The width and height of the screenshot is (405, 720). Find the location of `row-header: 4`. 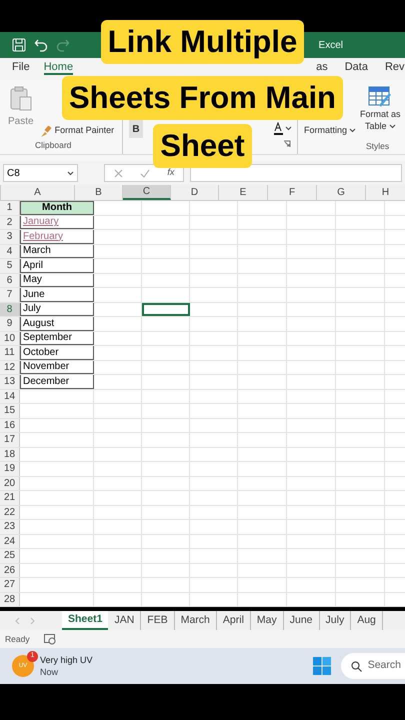

row-header: 4 is located at coordinates (10, 251).